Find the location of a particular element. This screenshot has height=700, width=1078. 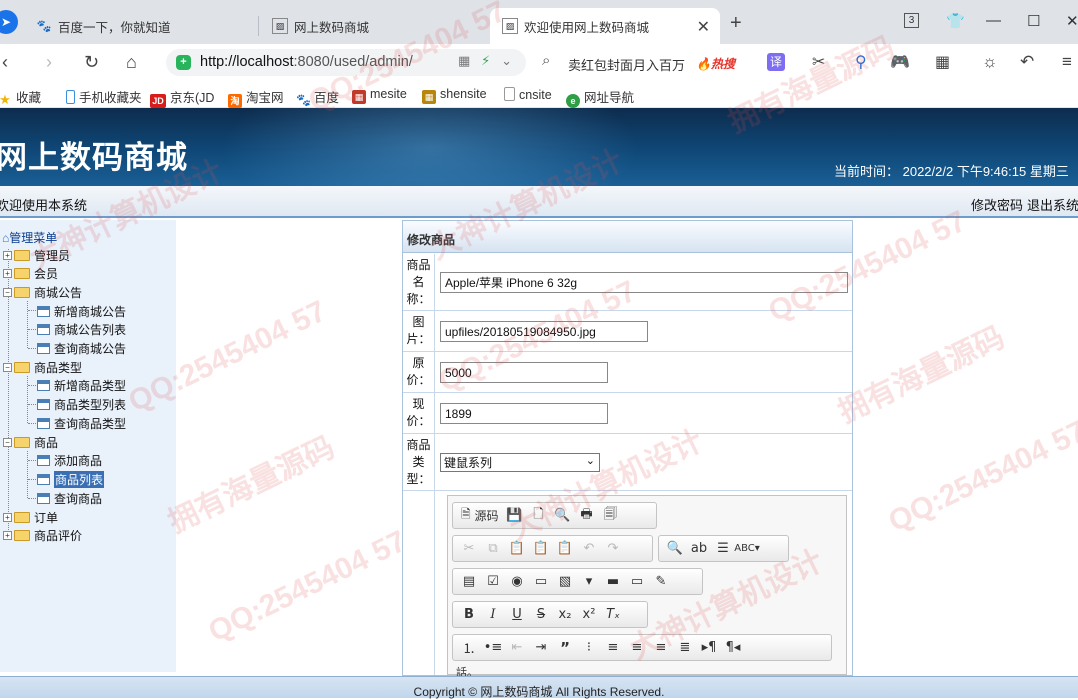

tree-item-query-category: 查询商品类型 is located at coordinates (81, 423).